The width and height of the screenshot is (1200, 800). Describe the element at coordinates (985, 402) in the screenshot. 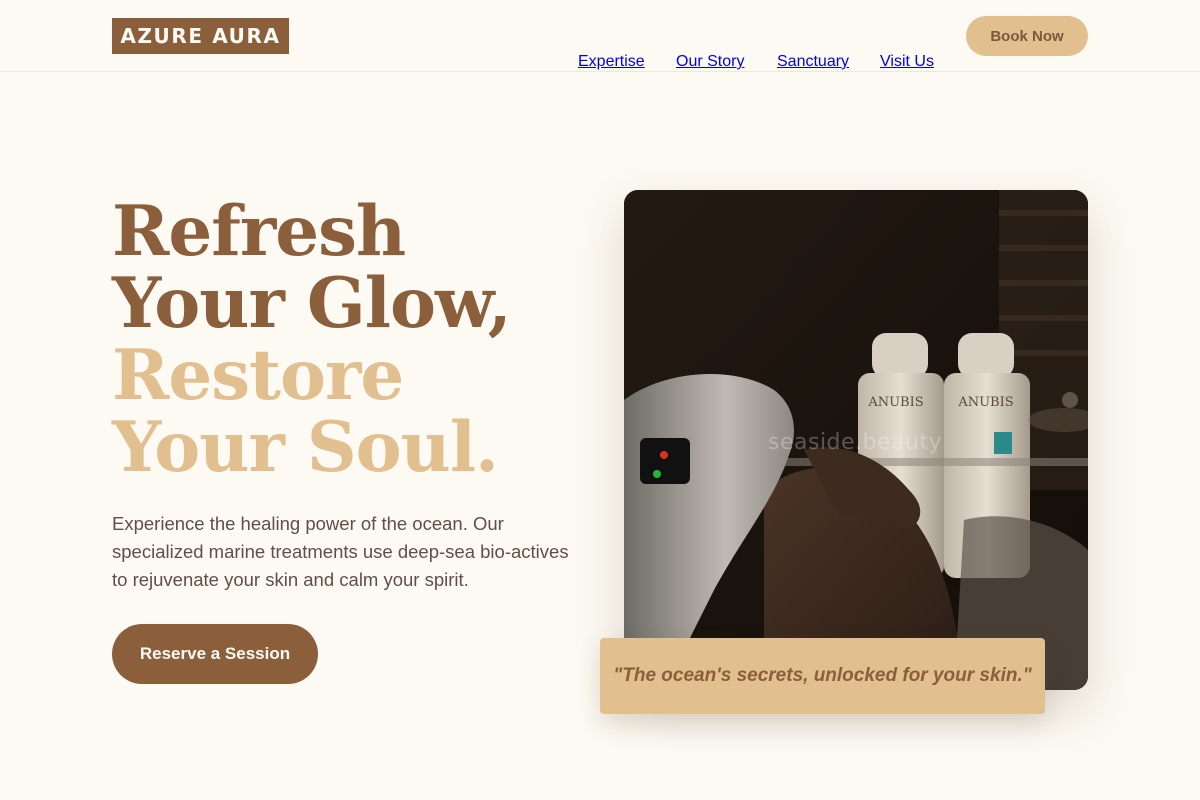

I see `bottle-label-right: ANUBIS` at that location.